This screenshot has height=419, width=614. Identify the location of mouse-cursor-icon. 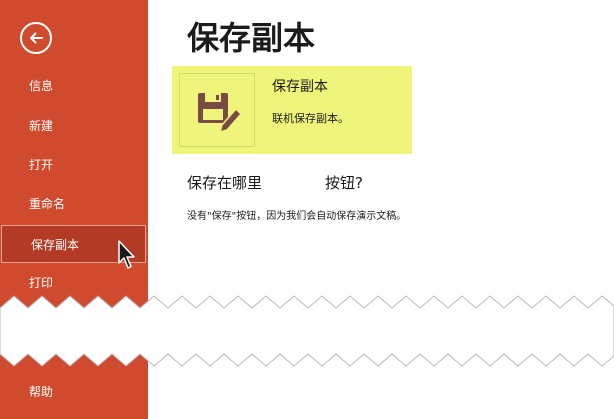
(126, 254).